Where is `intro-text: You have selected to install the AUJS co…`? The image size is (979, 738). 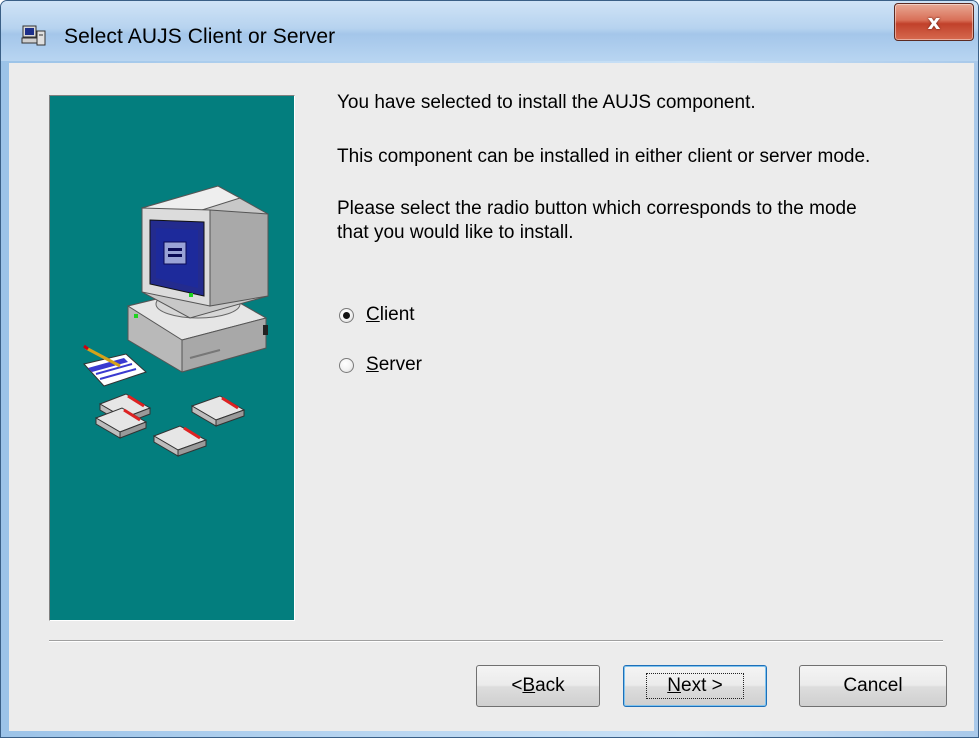
intro-text: You have selected to install the AUJS co… is located at coordinates (546, 102).